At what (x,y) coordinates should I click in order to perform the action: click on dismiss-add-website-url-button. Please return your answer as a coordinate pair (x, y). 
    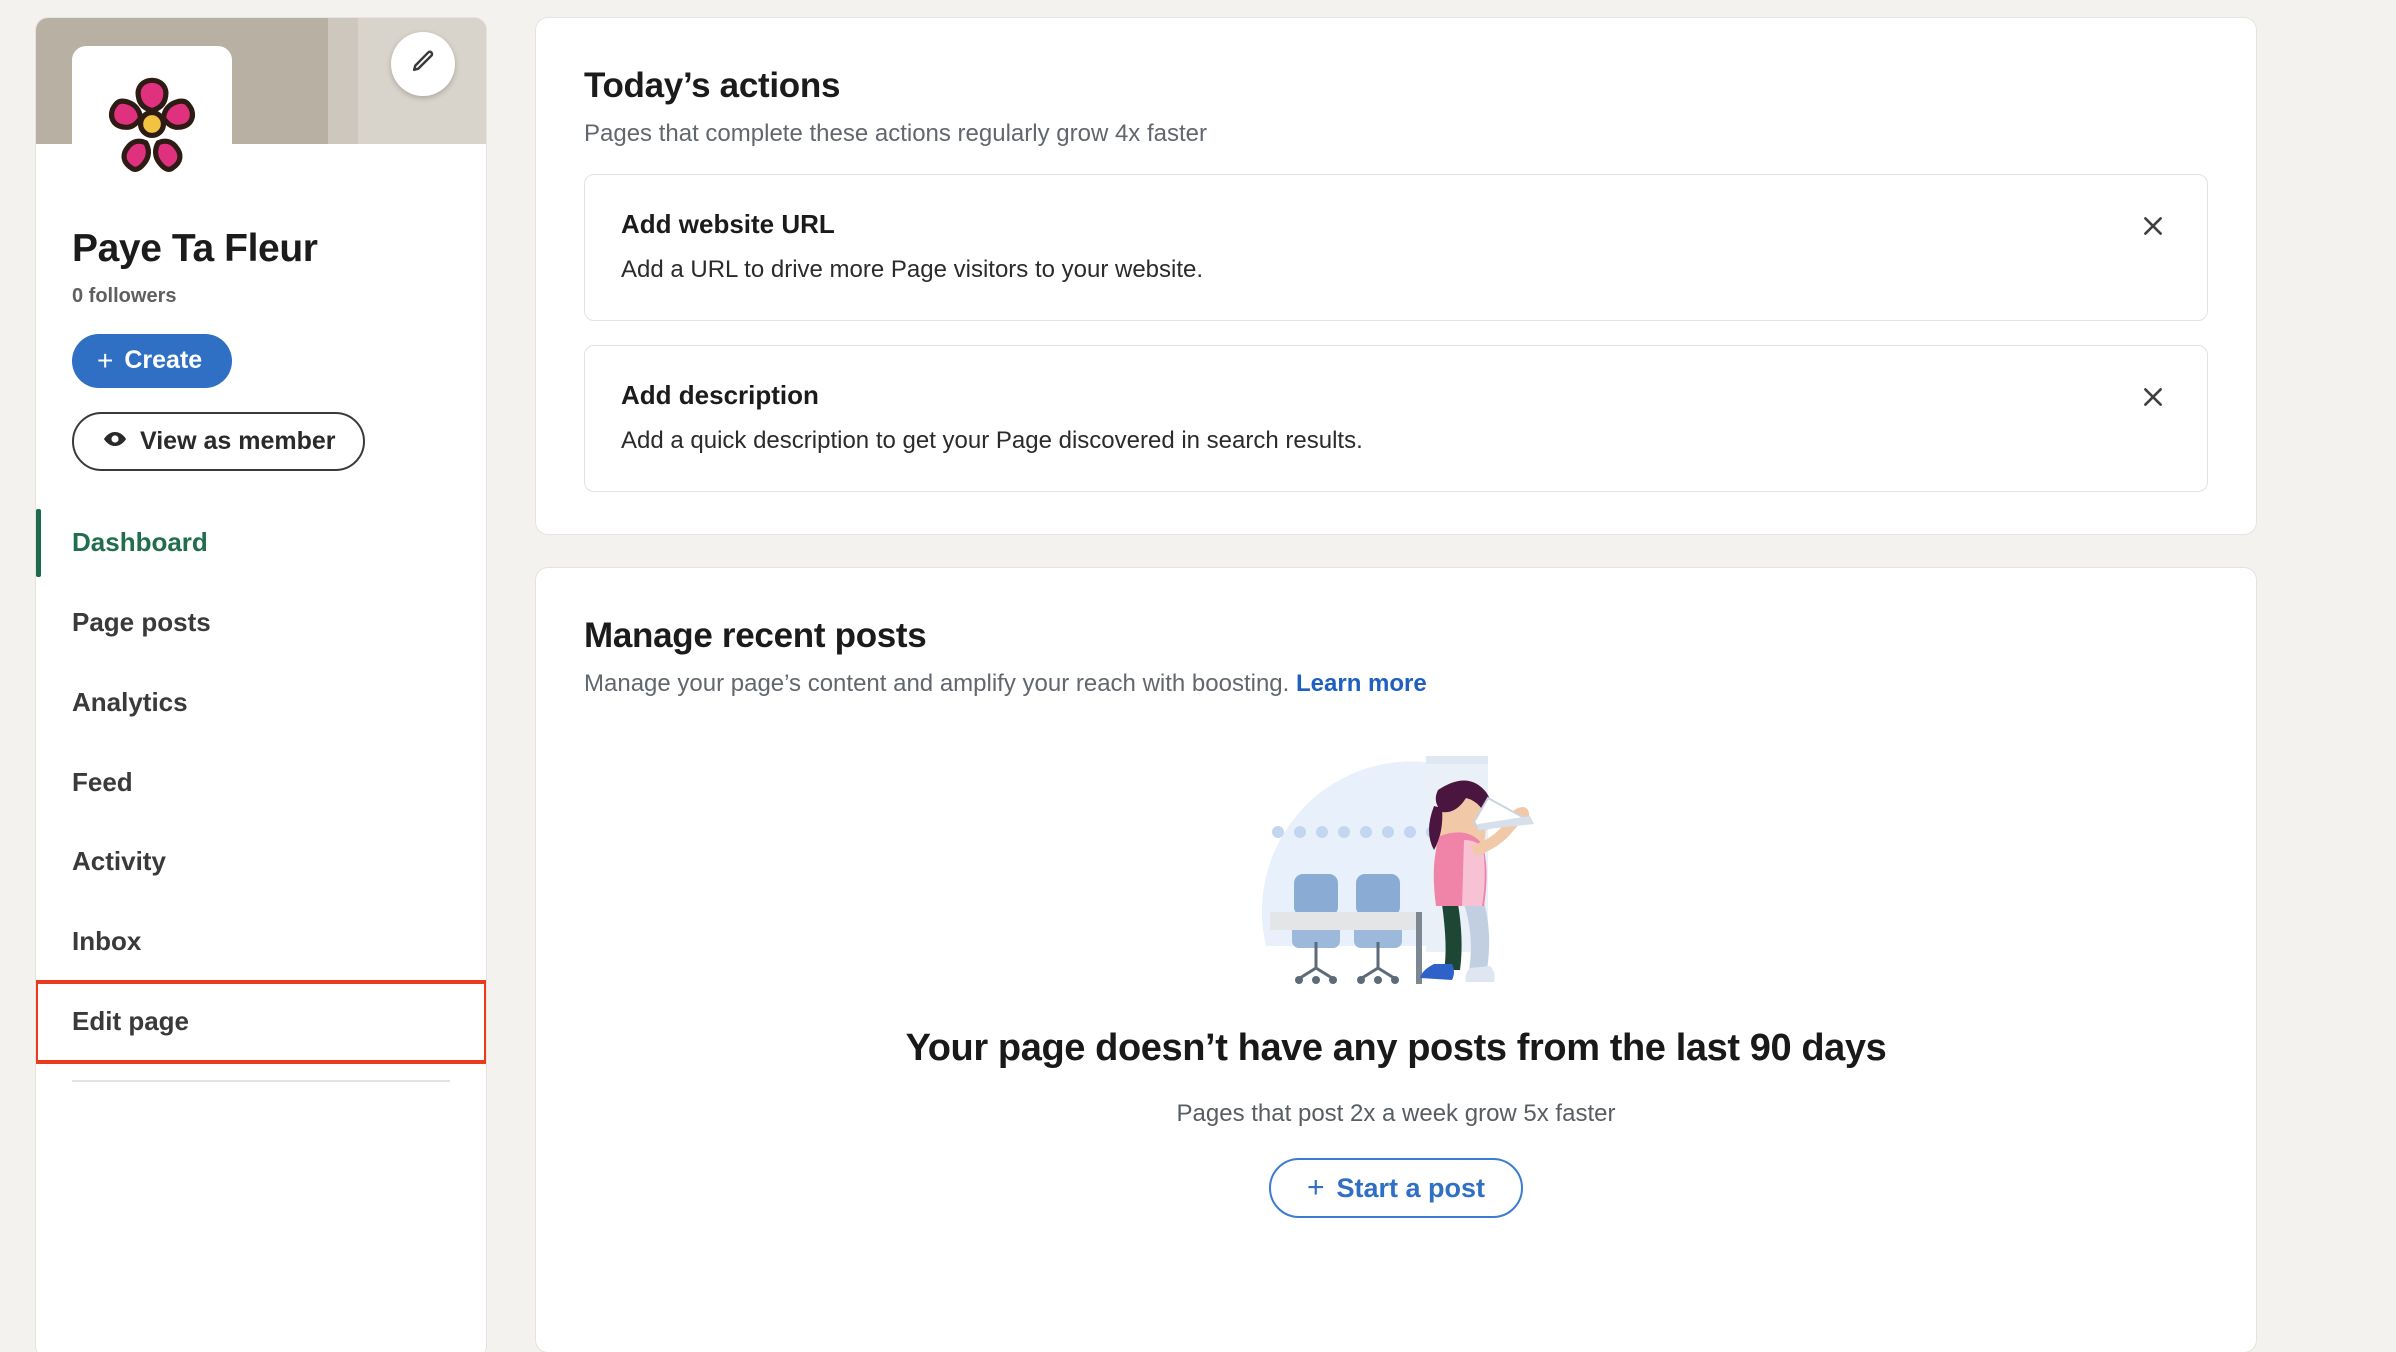
    Looking at the image, I should click on (2153, 227).